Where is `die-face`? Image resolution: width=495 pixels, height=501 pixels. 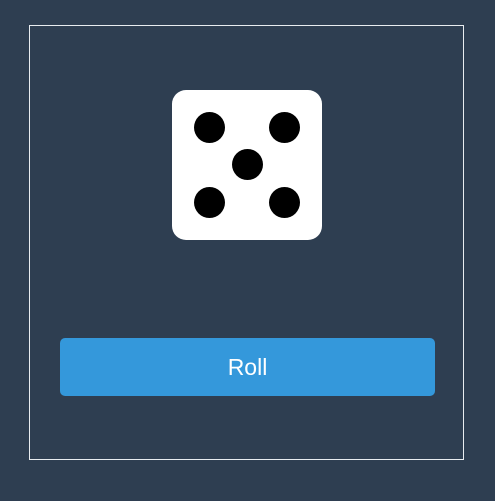
die-face is located at coordinates (247, 165).